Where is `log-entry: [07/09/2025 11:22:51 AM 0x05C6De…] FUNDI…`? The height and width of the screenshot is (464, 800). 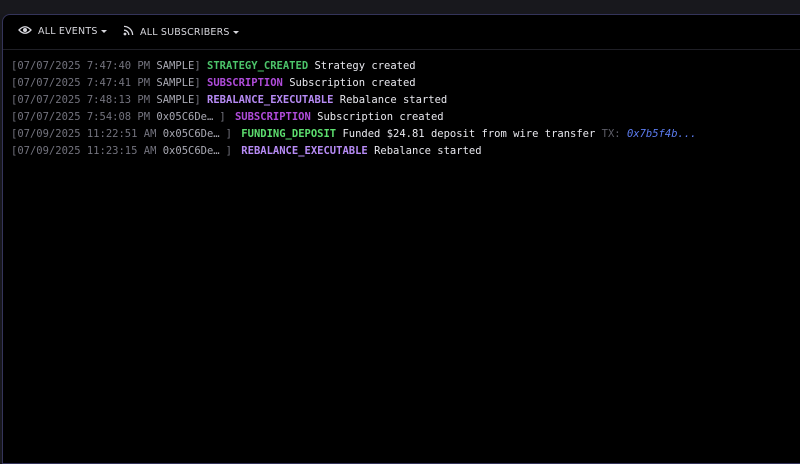
log-entry: [07/09/2025 11:22:51 AM 0x05C6De…] FUNDI… is located at coordinates (401, 134).